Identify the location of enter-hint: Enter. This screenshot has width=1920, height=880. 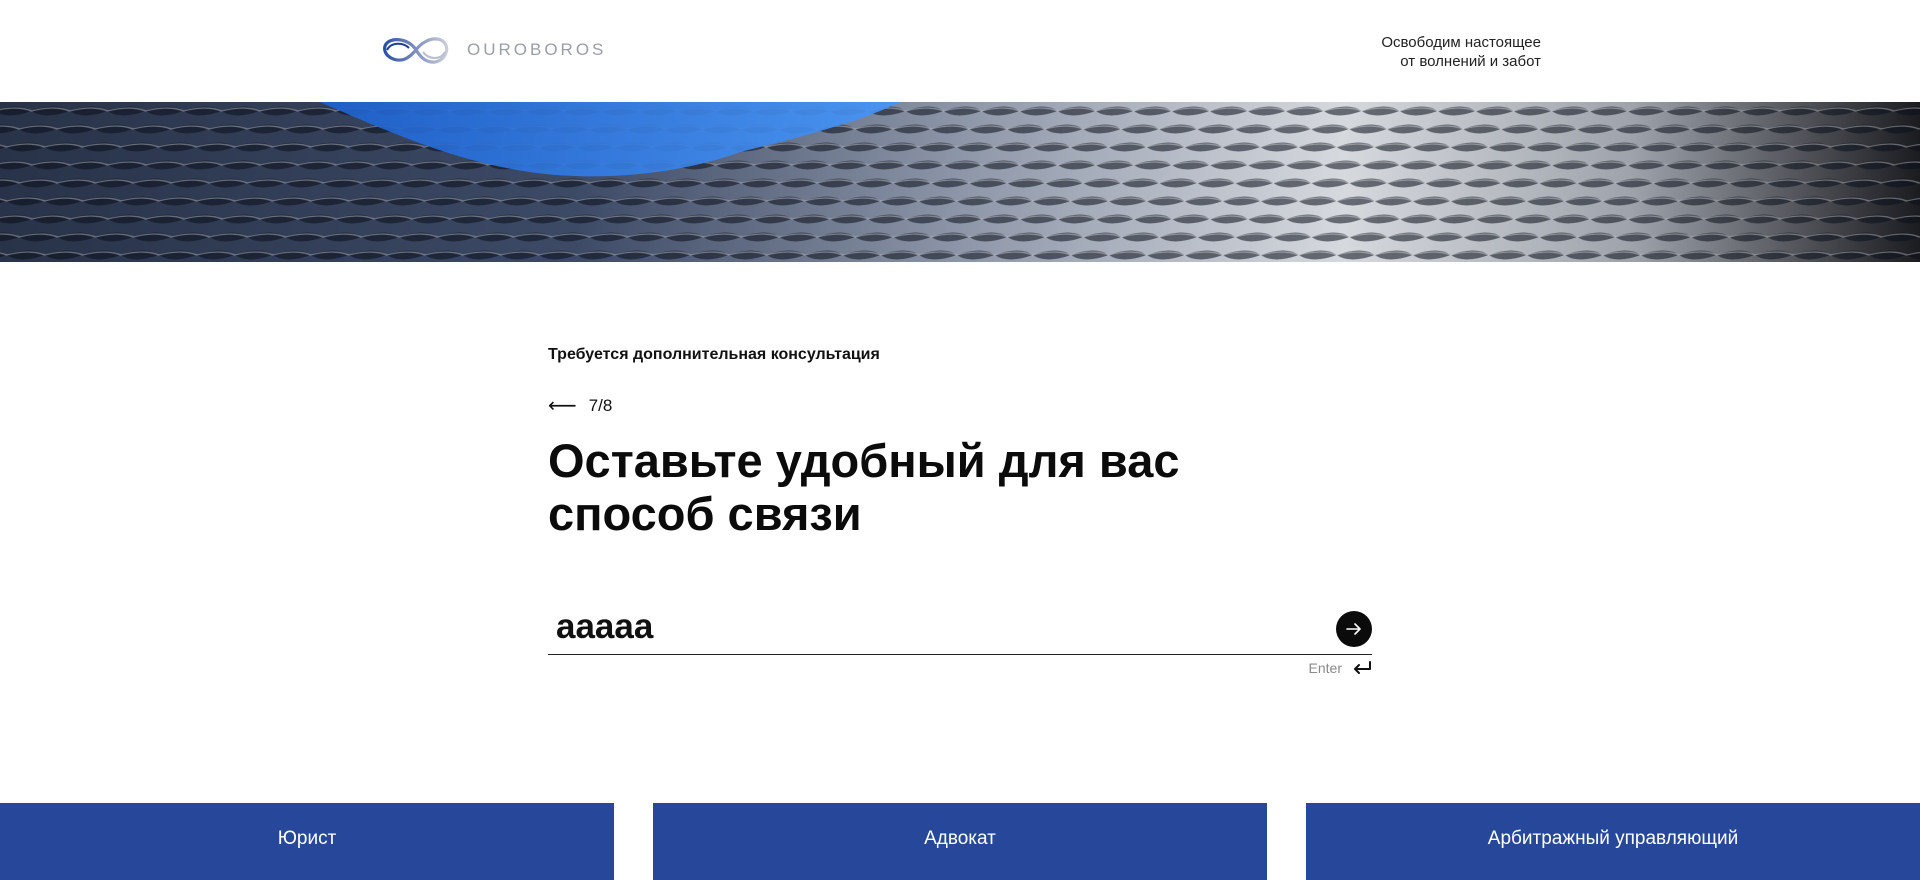
(1340, 668).